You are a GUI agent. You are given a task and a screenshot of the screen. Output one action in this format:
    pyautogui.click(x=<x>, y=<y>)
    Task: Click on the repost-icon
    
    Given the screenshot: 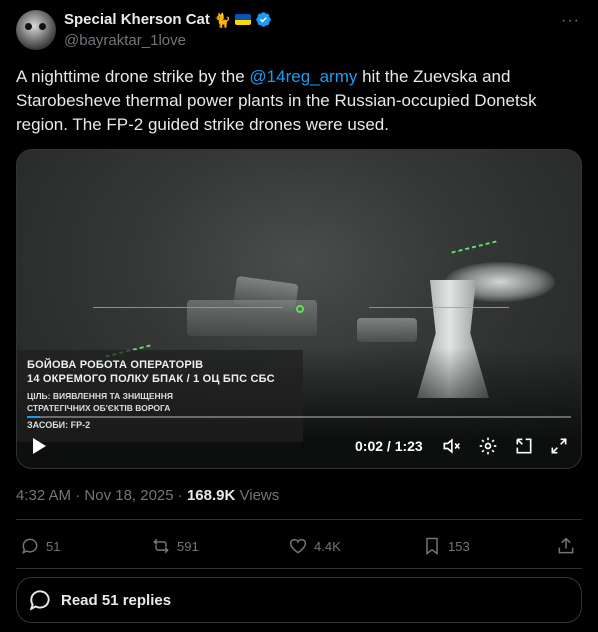 What is the action you would take?
    pyautogui.click(x=161, y=546)
    